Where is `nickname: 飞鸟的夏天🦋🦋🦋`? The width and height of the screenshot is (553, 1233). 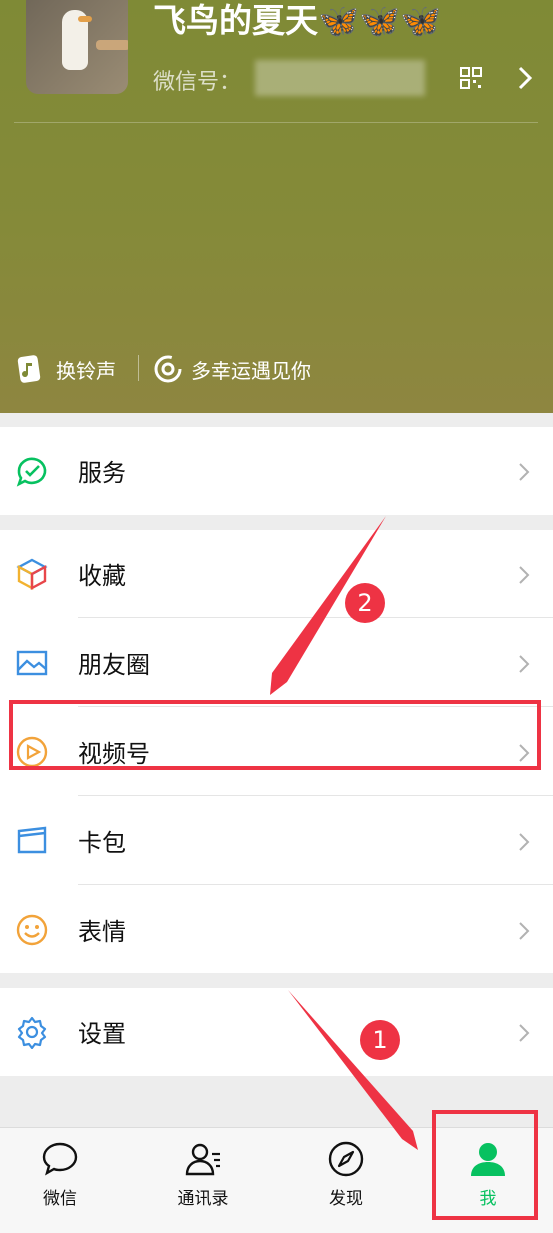 nickname: 飞鸟的夏天🦋🦋🦋 is located at coordinates (297, 21).